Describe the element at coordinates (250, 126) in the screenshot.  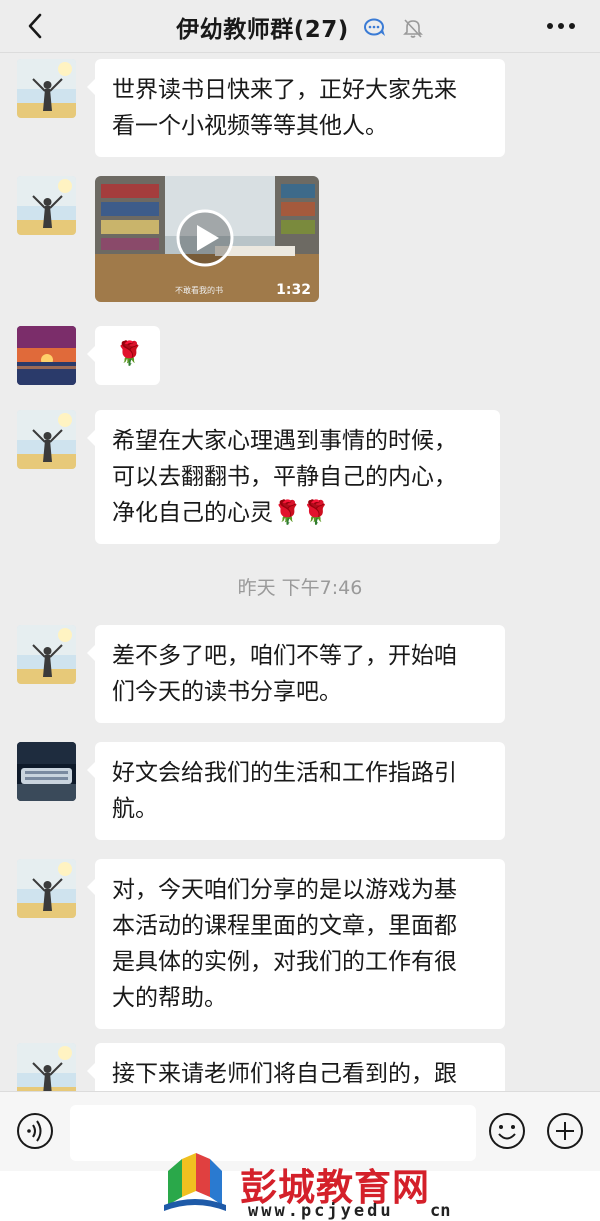
I see `message-line: 看一个小视频等等其他人。` at that location.